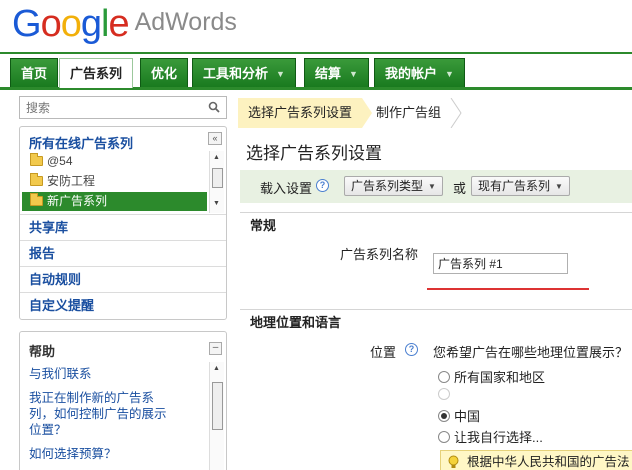 This screenshot has height=470, width=632. Describe the element at coordinates (214, 107) in the screenshot. I see `search-icon` at that location.